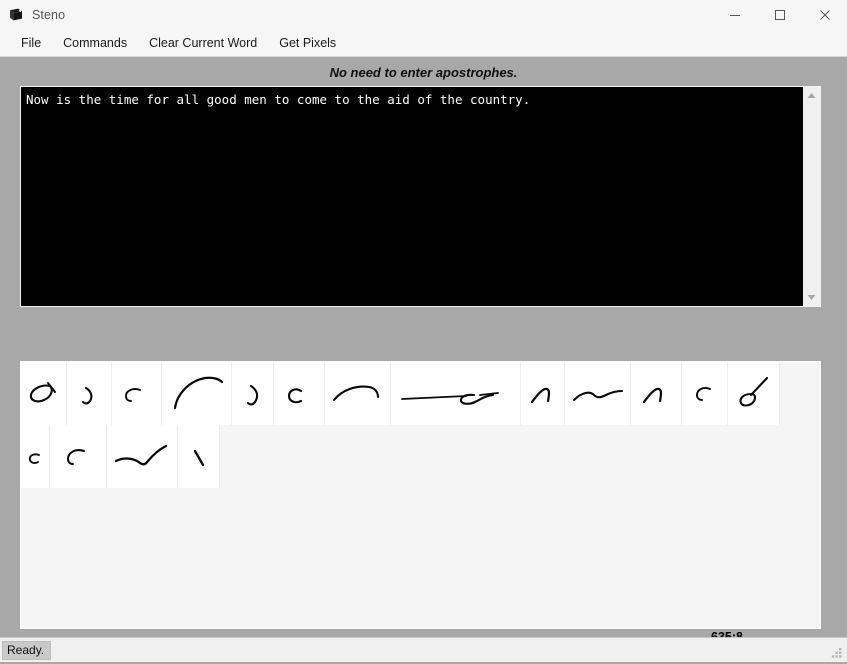 Image resolution: width=847 pixels, height=664 pixels. What do you see at coordinates (423, 72) in the screenshot?
I see `hint-text: No need to enter apostrophes.` at bounding box center [423, 72].